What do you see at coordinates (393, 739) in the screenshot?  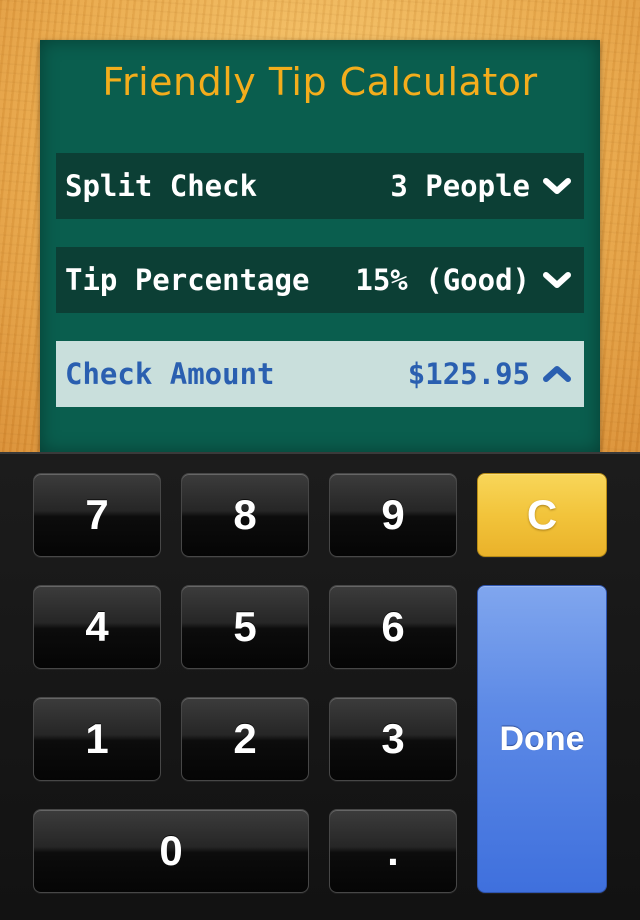 I see `key-3: 3` at bounding box center [393, 739].